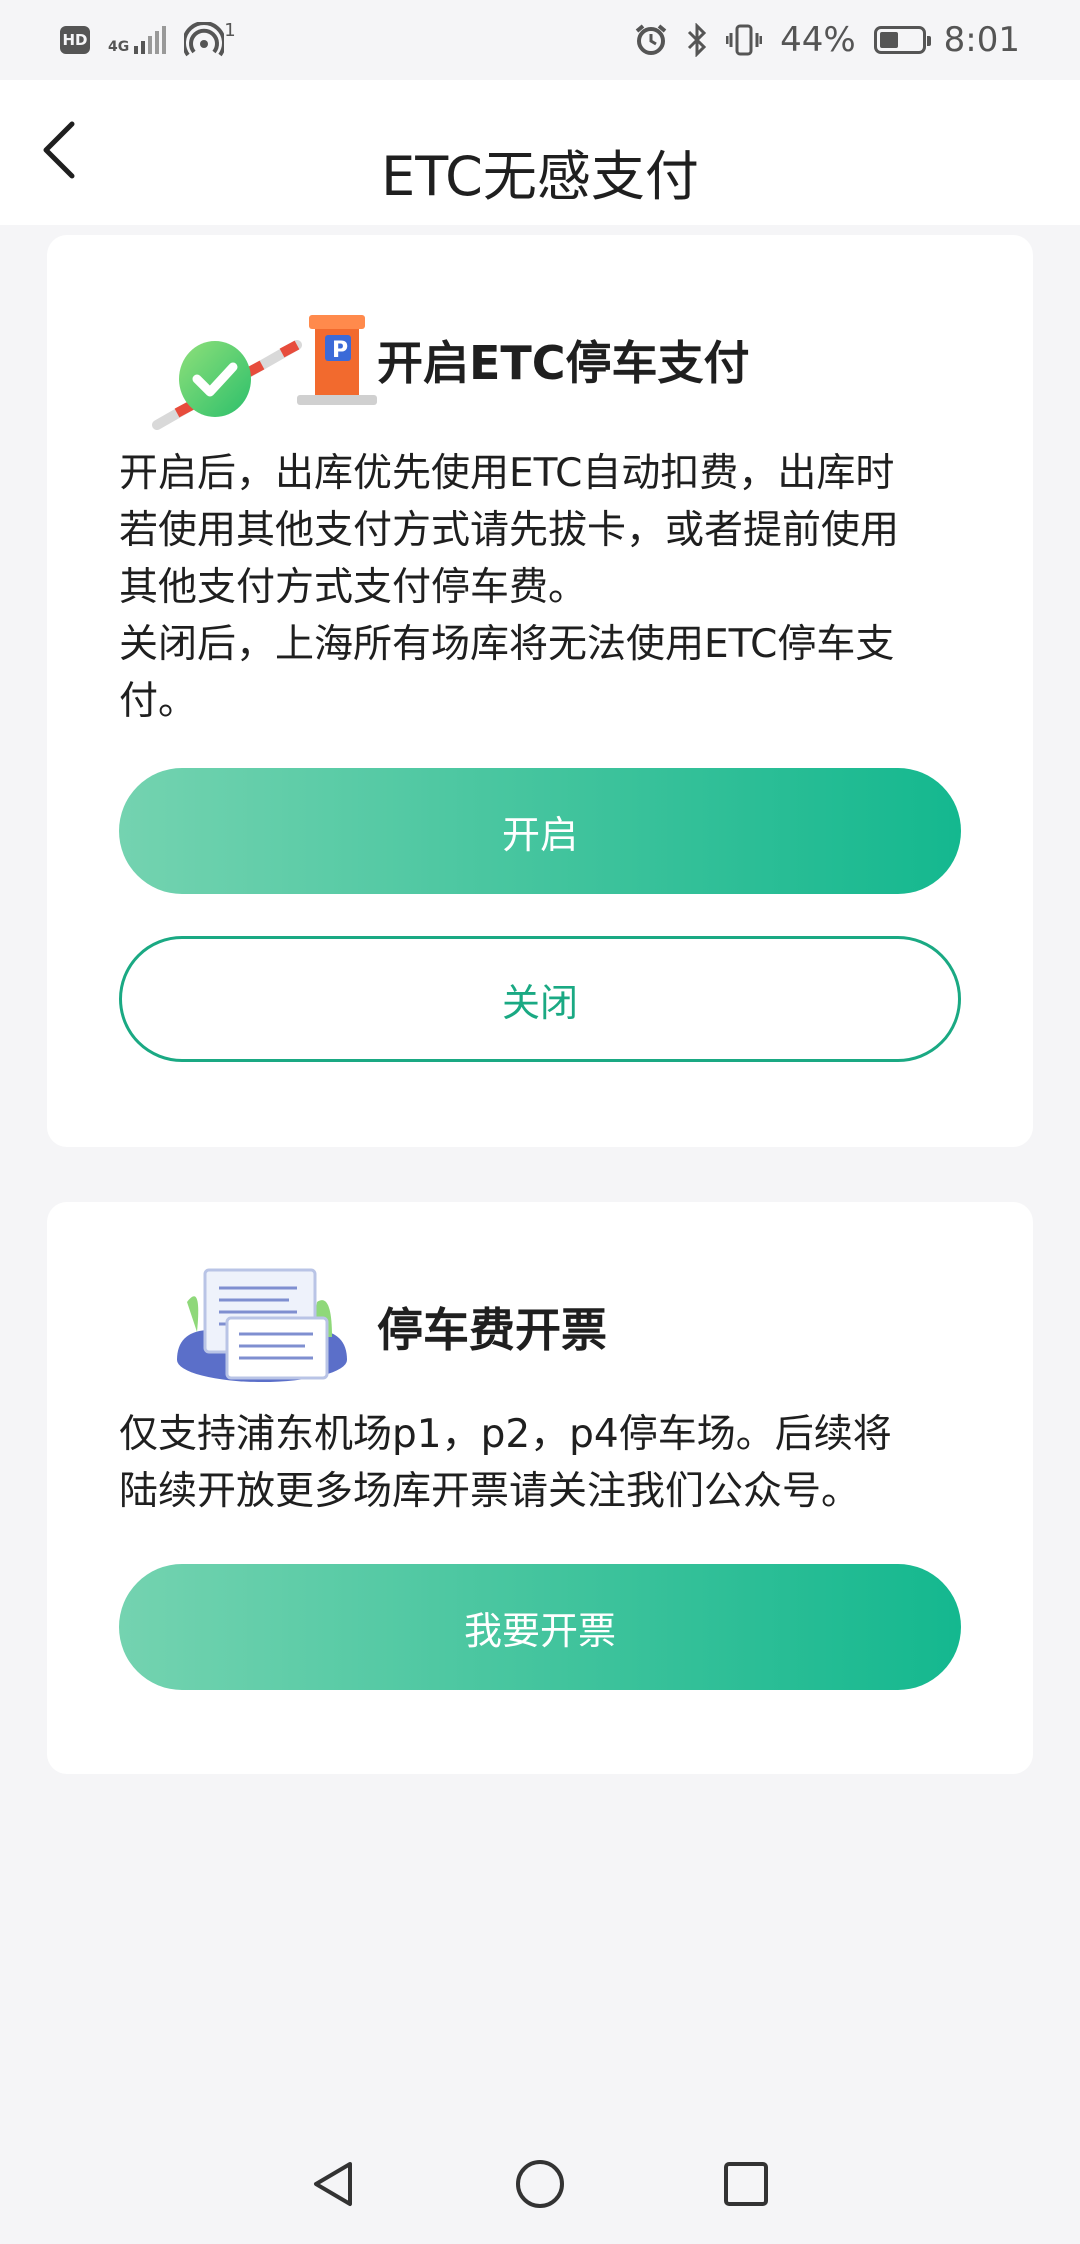  What do you see at coordinates (137, 40) in the screenshot?
I see `signal-icon: 4G` at bounding box center [137, 40].